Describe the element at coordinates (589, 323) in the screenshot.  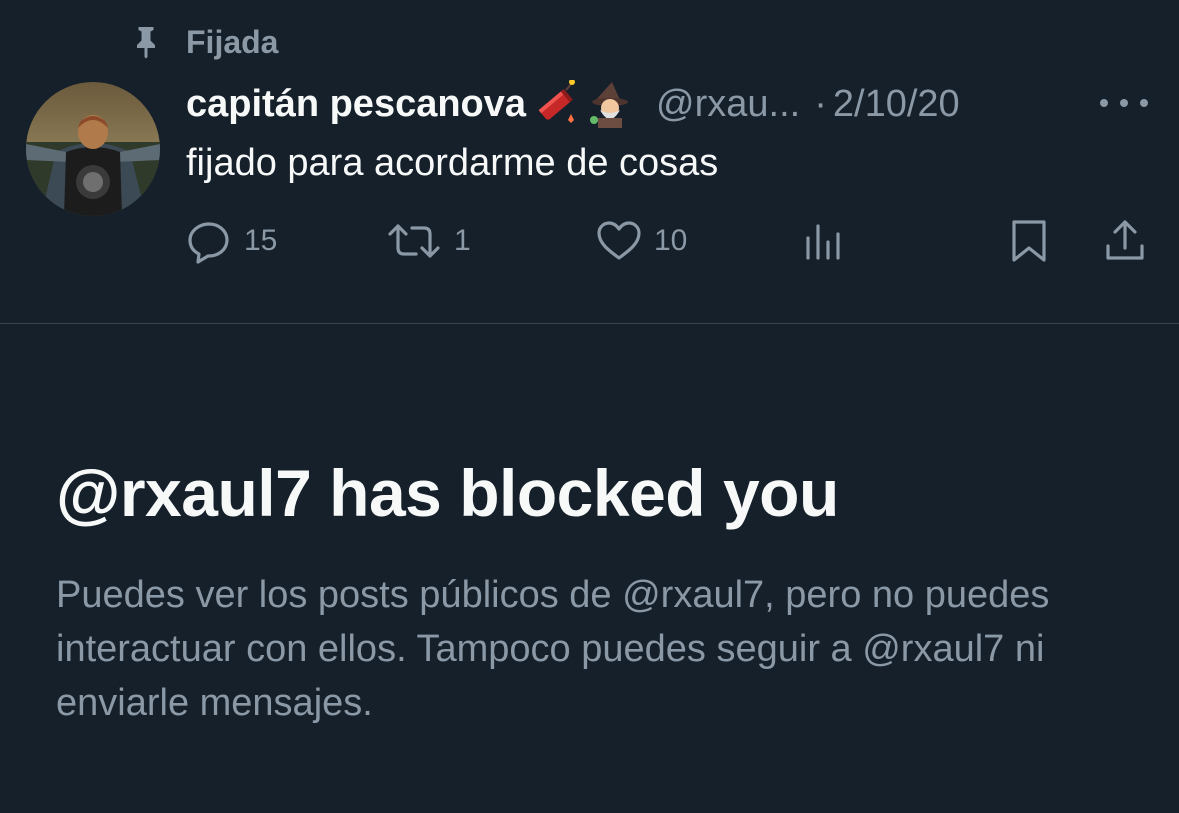
I see `divider` at that location.